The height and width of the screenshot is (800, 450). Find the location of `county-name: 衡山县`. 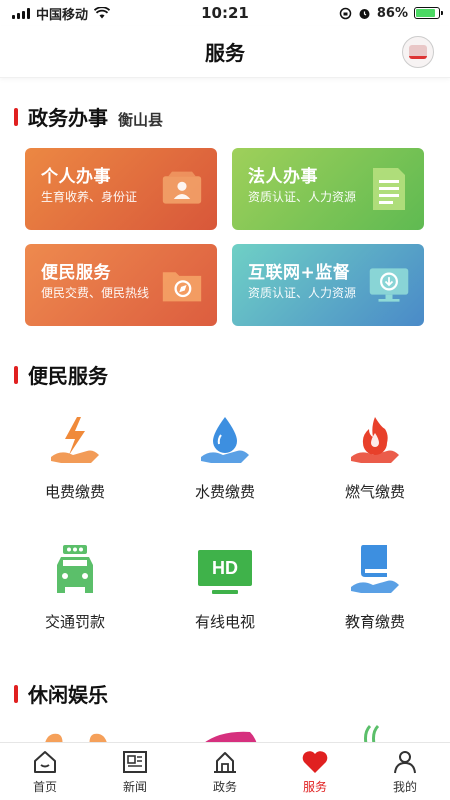

county-name: 衡山县 is located at coordinates (141, 120).